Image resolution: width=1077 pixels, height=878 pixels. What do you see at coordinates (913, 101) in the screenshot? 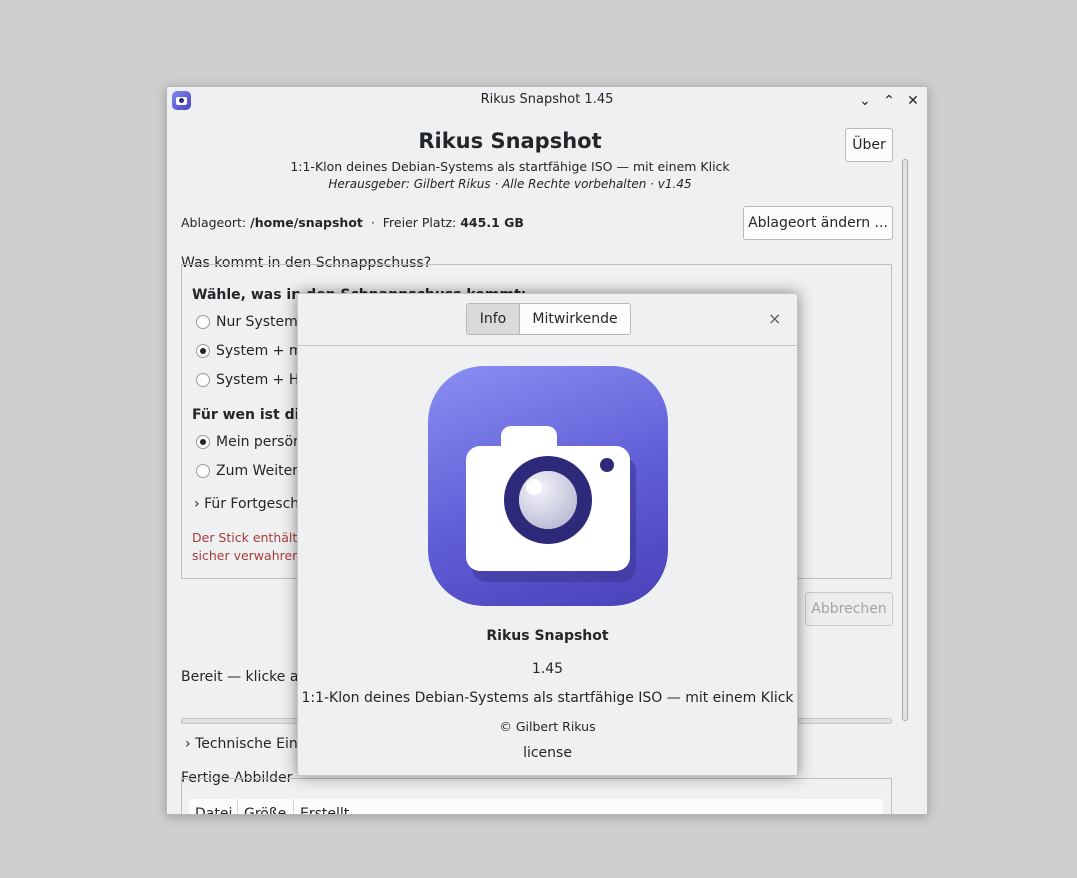
I see `close-window-button: ✕` at bounding box center [913, 101].